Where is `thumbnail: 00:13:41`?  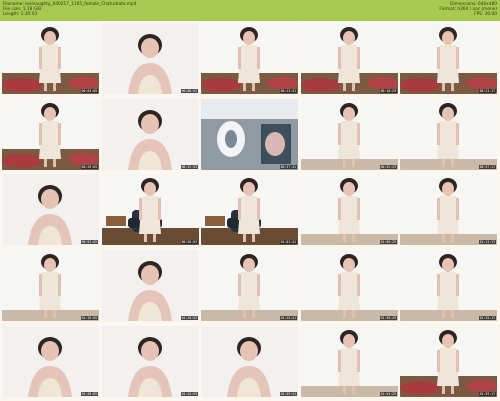 thumbnail: 00:13:41 is located at coordinates (249, 58).